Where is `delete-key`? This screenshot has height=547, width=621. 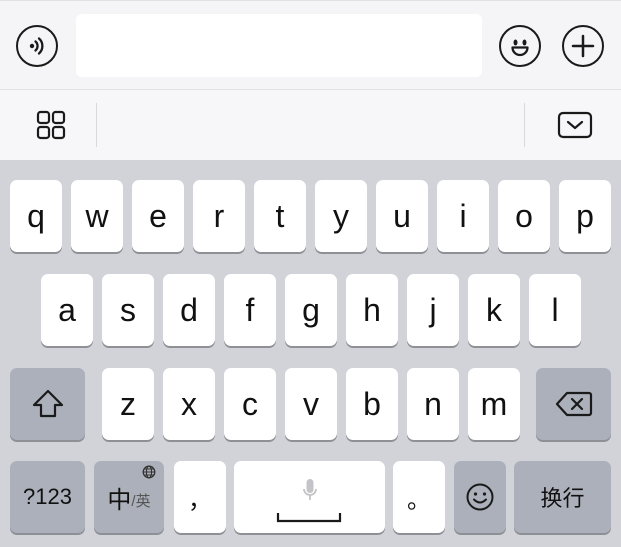
delete-key is located at coordinates (573, 404).